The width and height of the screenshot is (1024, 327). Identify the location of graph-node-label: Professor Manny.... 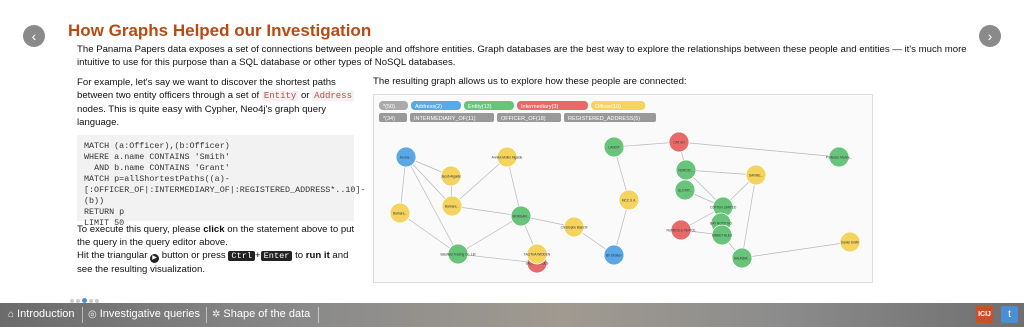
(839, 158).